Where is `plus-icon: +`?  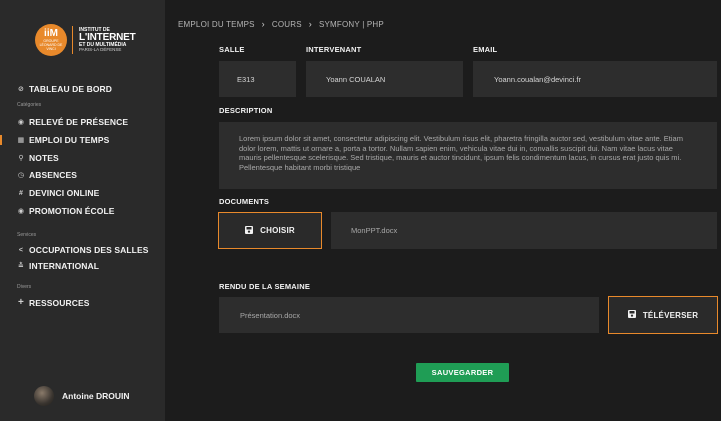
plus-icon: + is located at coordinates (21, 302).